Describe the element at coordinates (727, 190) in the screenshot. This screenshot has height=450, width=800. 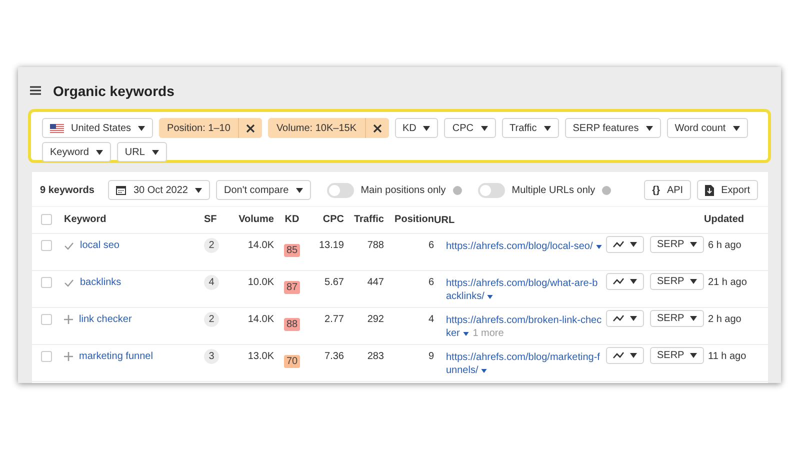
I see `export-button: Export` at that location.